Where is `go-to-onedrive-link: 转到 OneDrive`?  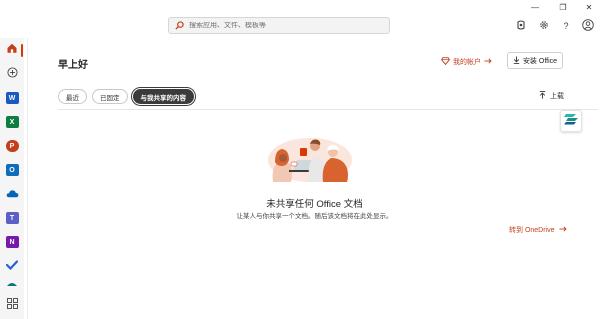 go-to-onedrive-link: 转到 OneDrive is located at coordinates (538, 230).